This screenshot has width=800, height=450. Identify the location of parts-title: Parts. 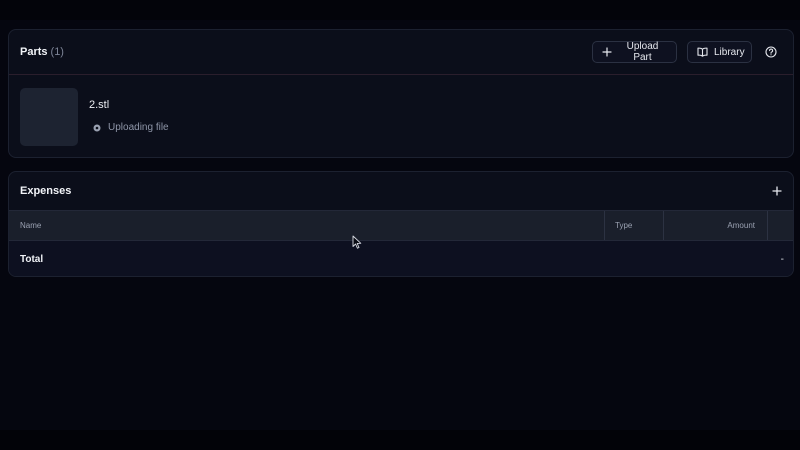
(34, 52).